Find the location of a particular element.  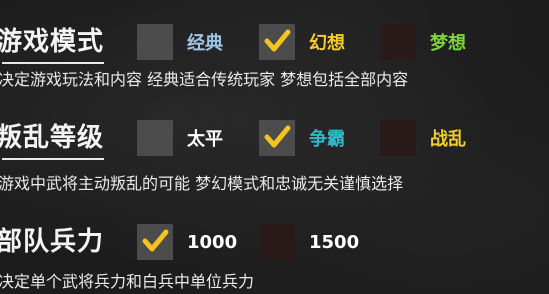

troop-option-1000: 1000 is located at coordinates (187, 242).